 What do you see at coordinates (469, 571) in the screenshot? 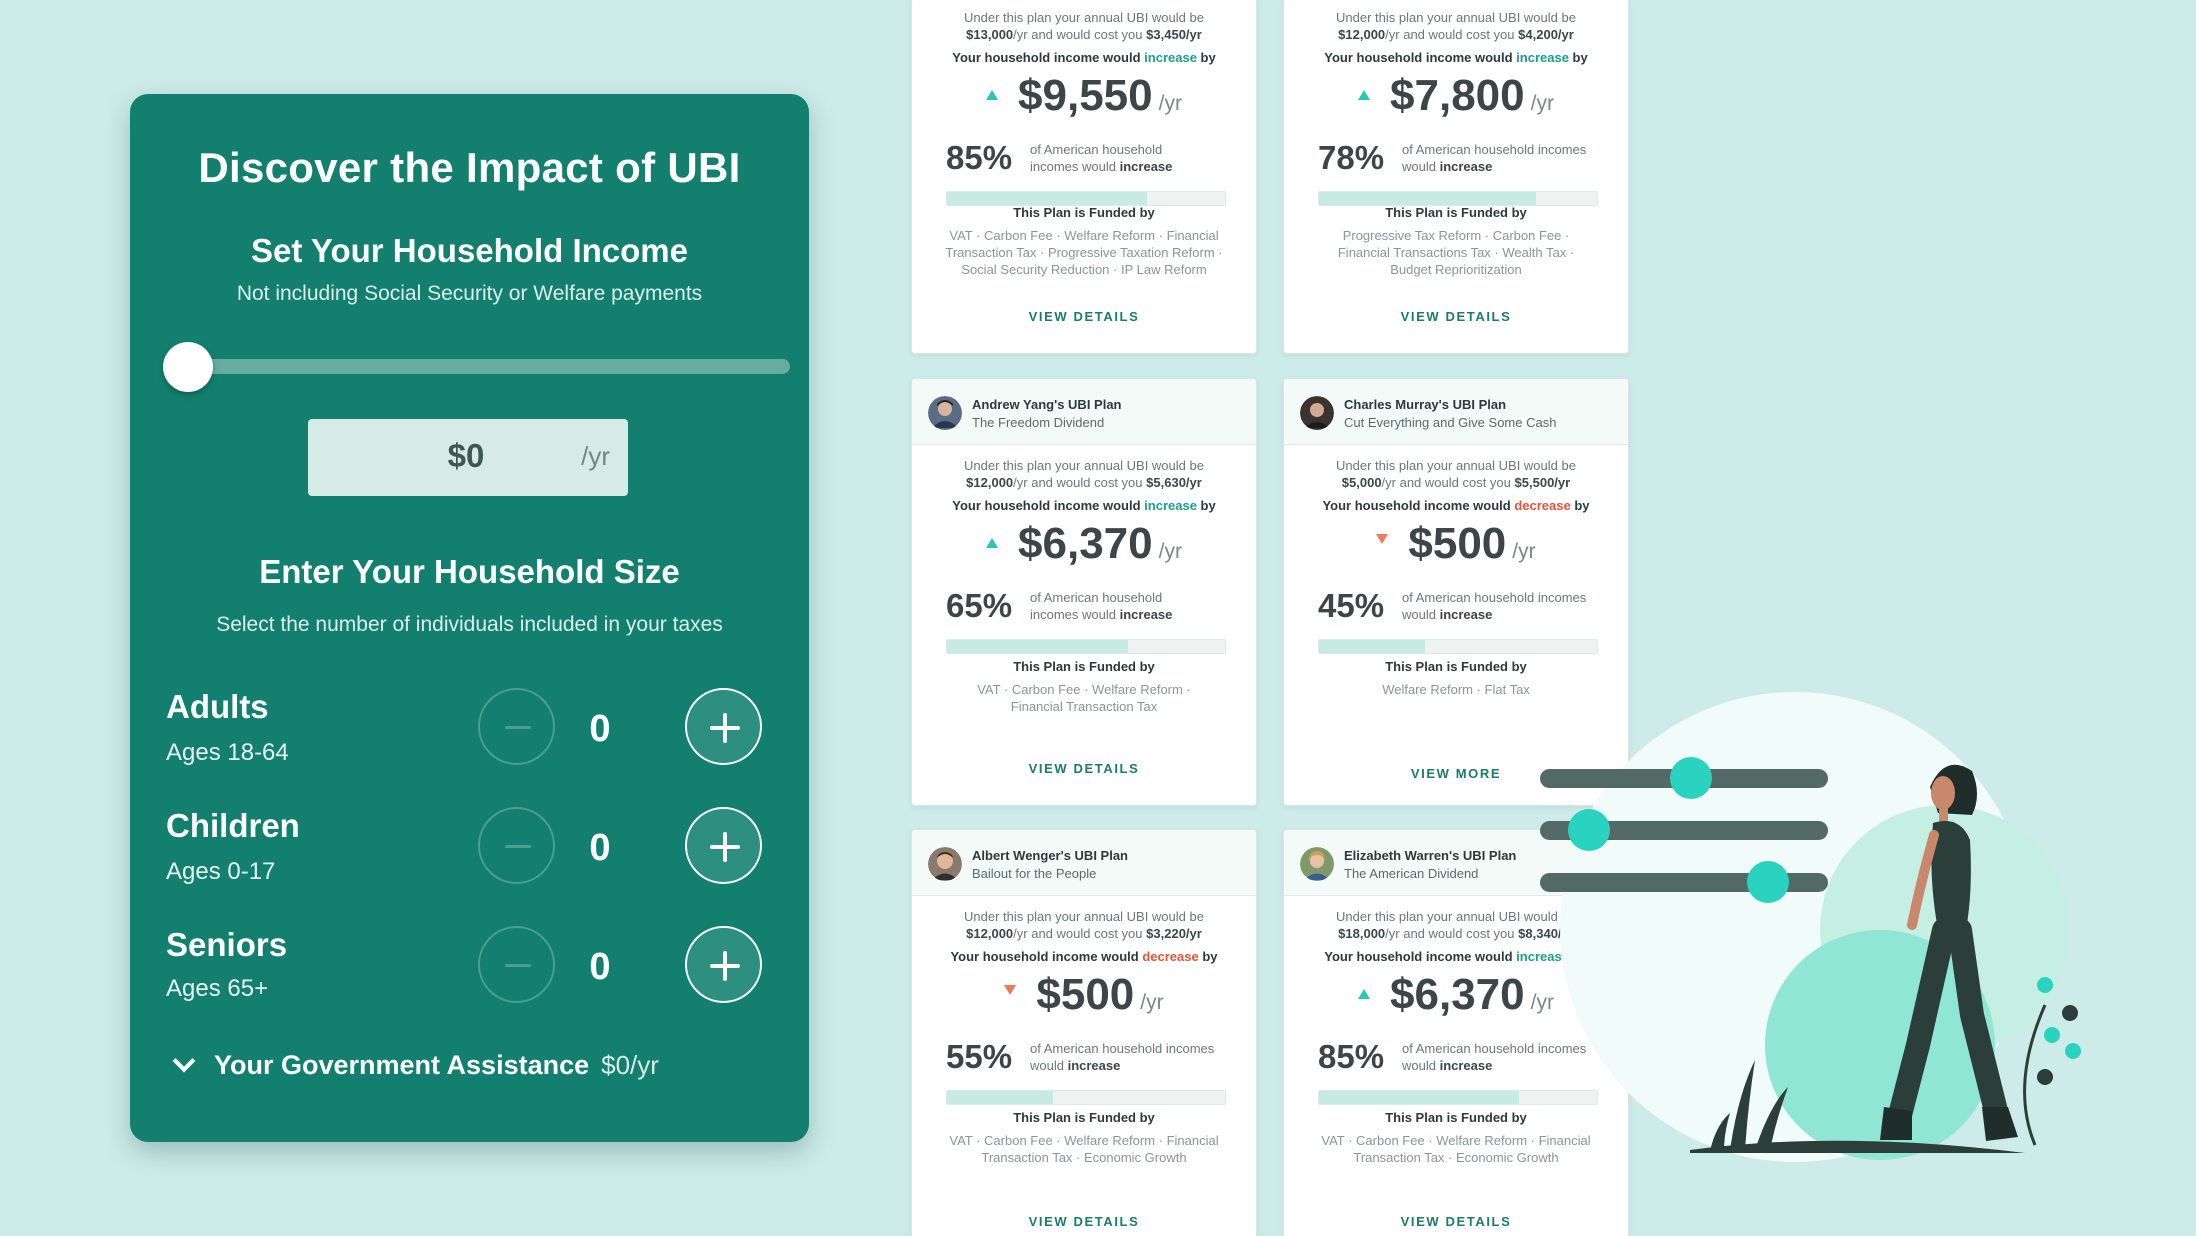
I see `household-section-title: Enter Your Household Size` at bounding box center [469, 571].